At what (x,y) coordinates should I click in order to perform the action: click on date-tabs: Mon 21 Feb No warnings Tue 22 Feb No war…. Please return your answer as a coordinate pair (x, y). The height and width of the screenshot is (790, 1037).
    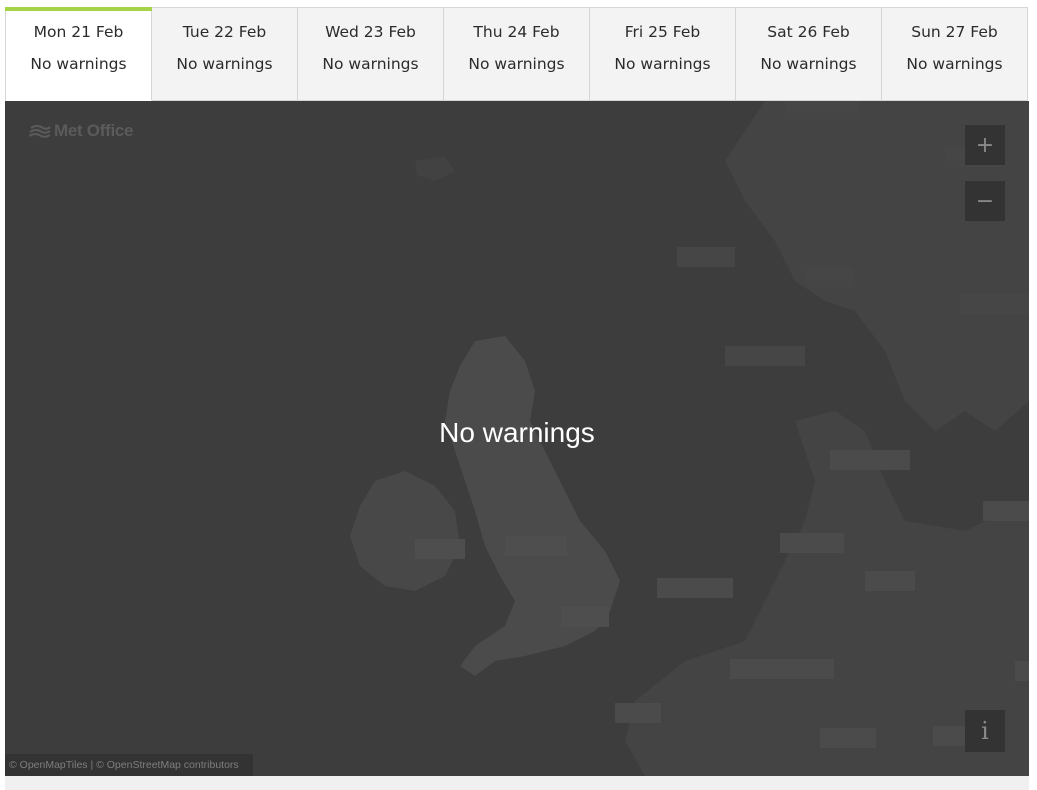
    Looking at the image, I should click on (516, 54).